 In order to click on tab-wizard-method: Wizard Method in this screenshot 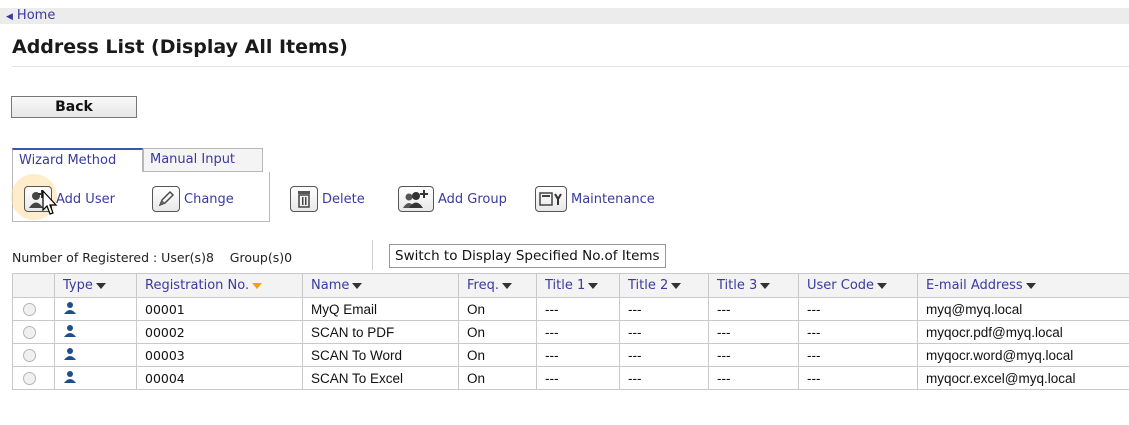, I will do `click(77, 160)`.